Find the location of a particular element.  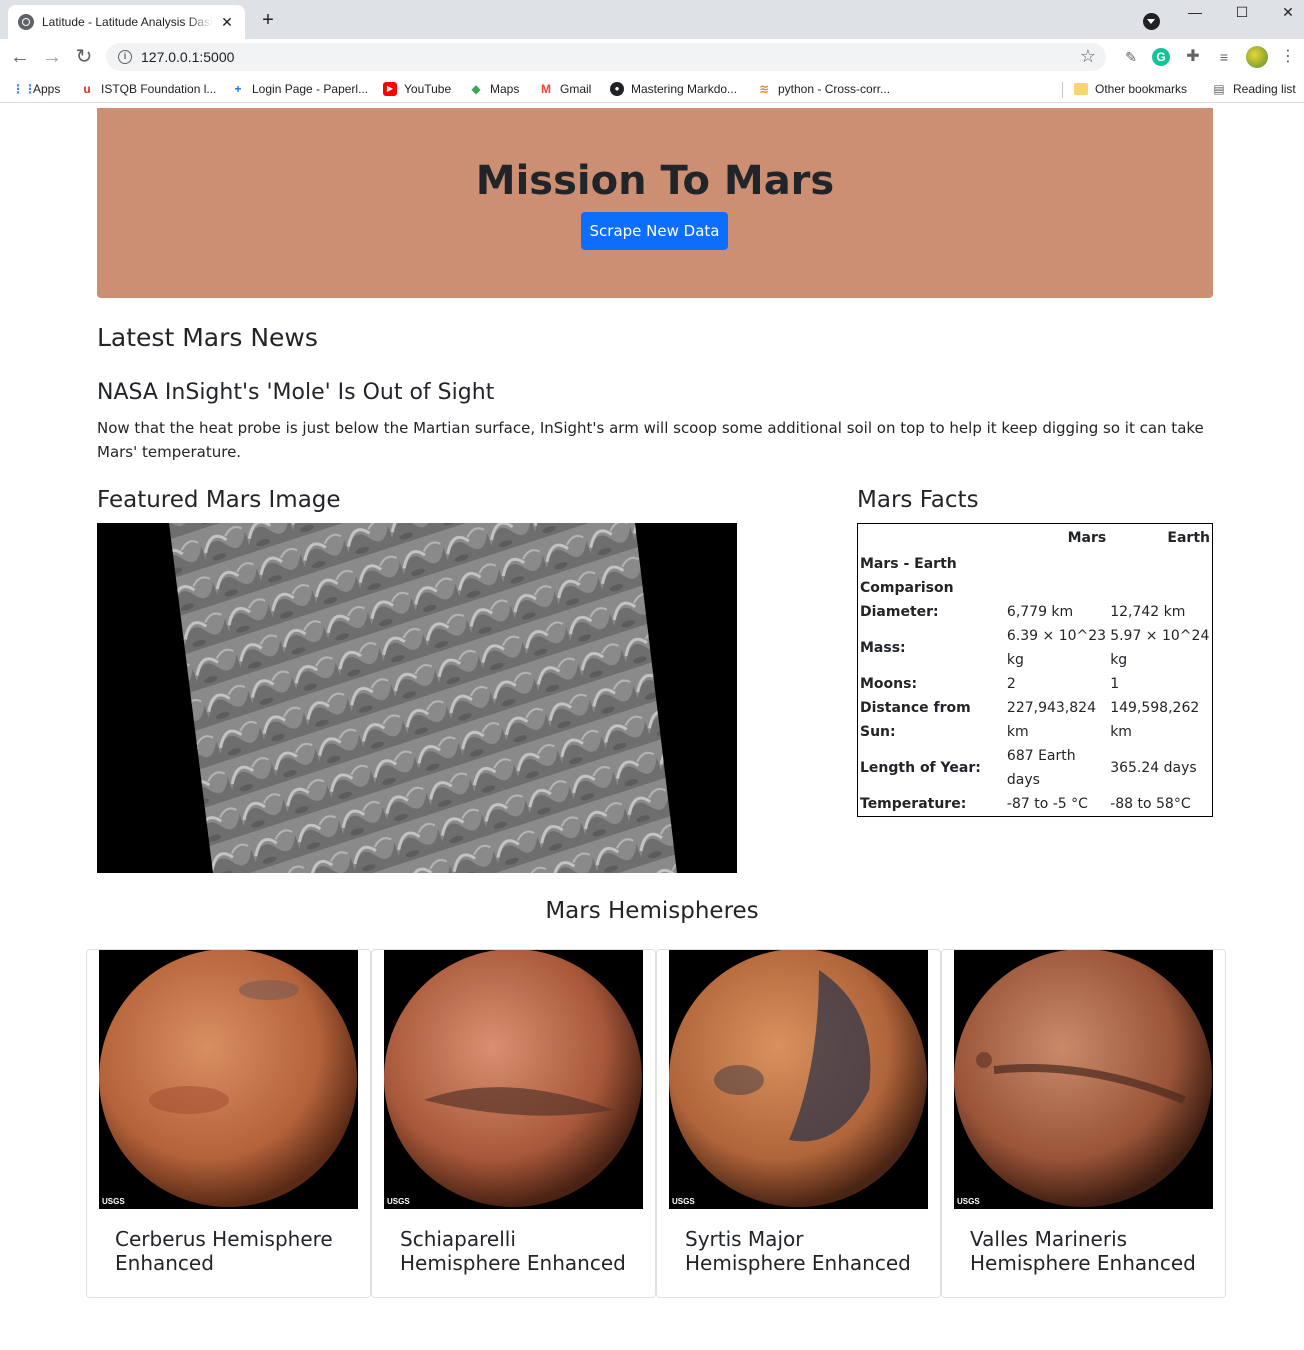

cell-mars: 6,779 km is located at coordinates (1040, 612).